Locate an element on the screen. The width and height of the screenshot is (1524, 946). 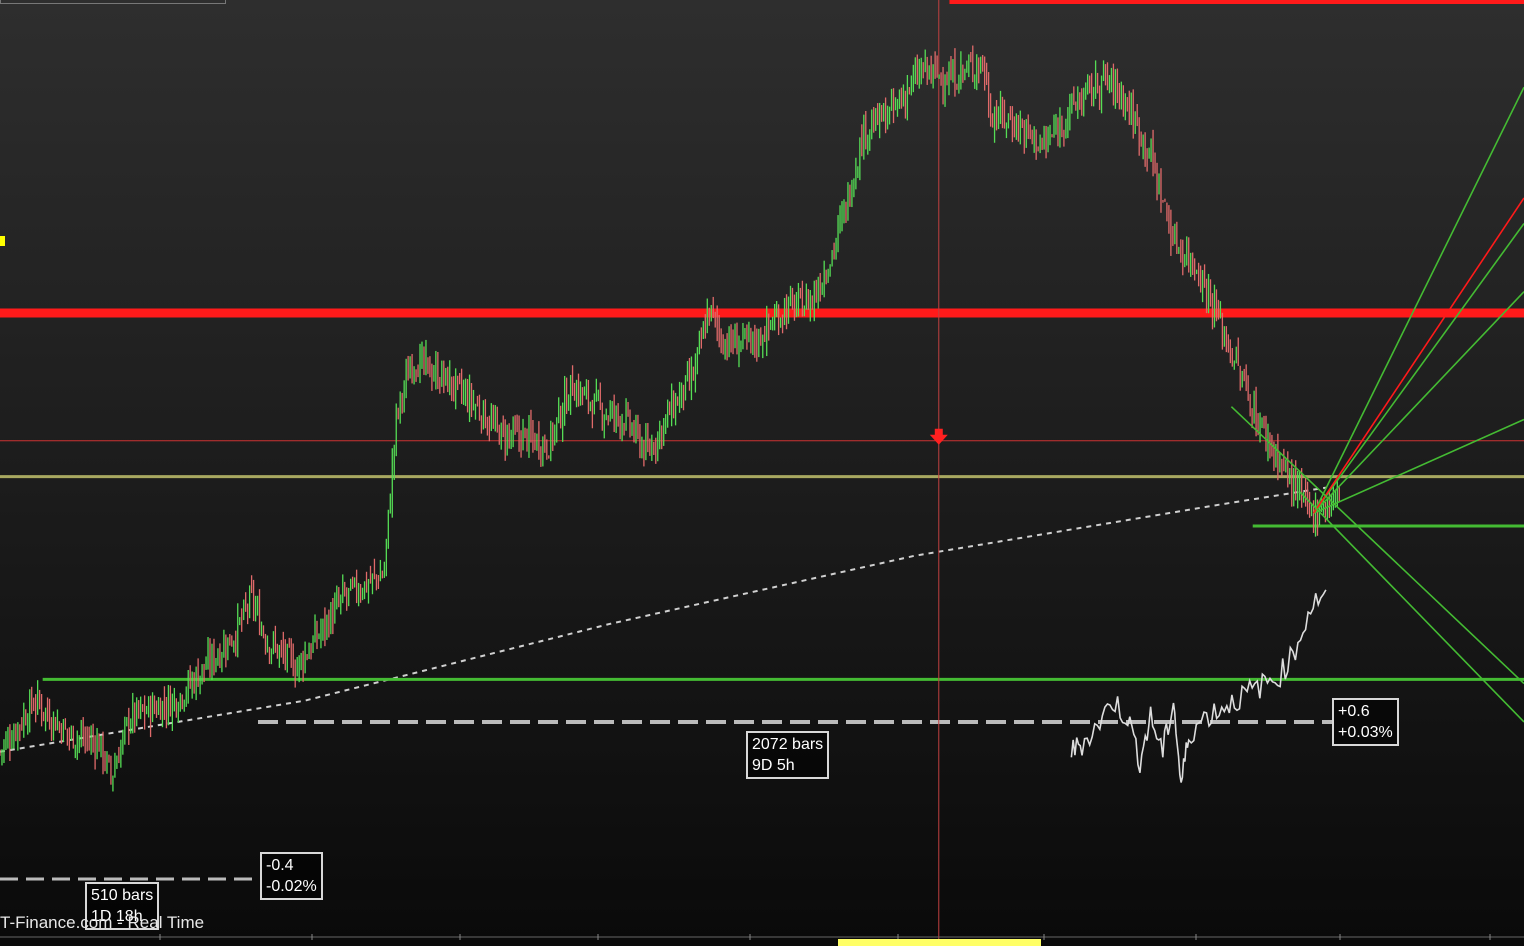
measure-right-percent: +0.03% is located at coordinates (1365, 732).